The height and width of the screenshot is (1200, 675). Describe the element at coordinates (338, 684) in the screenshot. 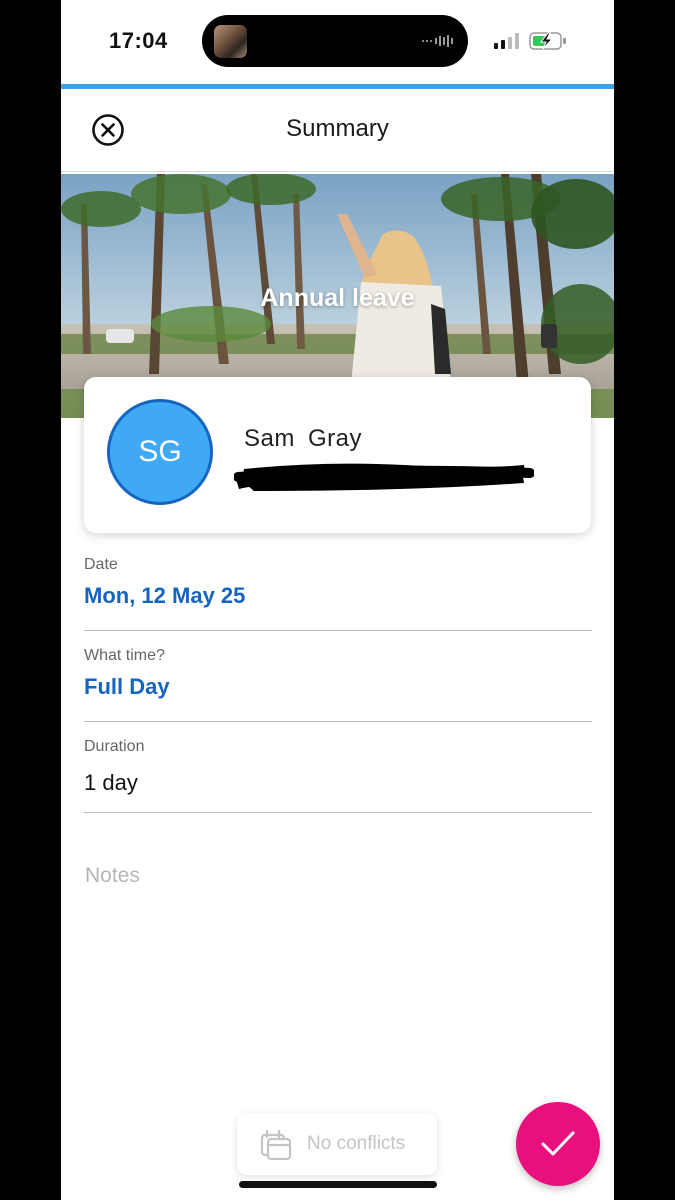

I see `time-field: What time? Full Day` at that location.